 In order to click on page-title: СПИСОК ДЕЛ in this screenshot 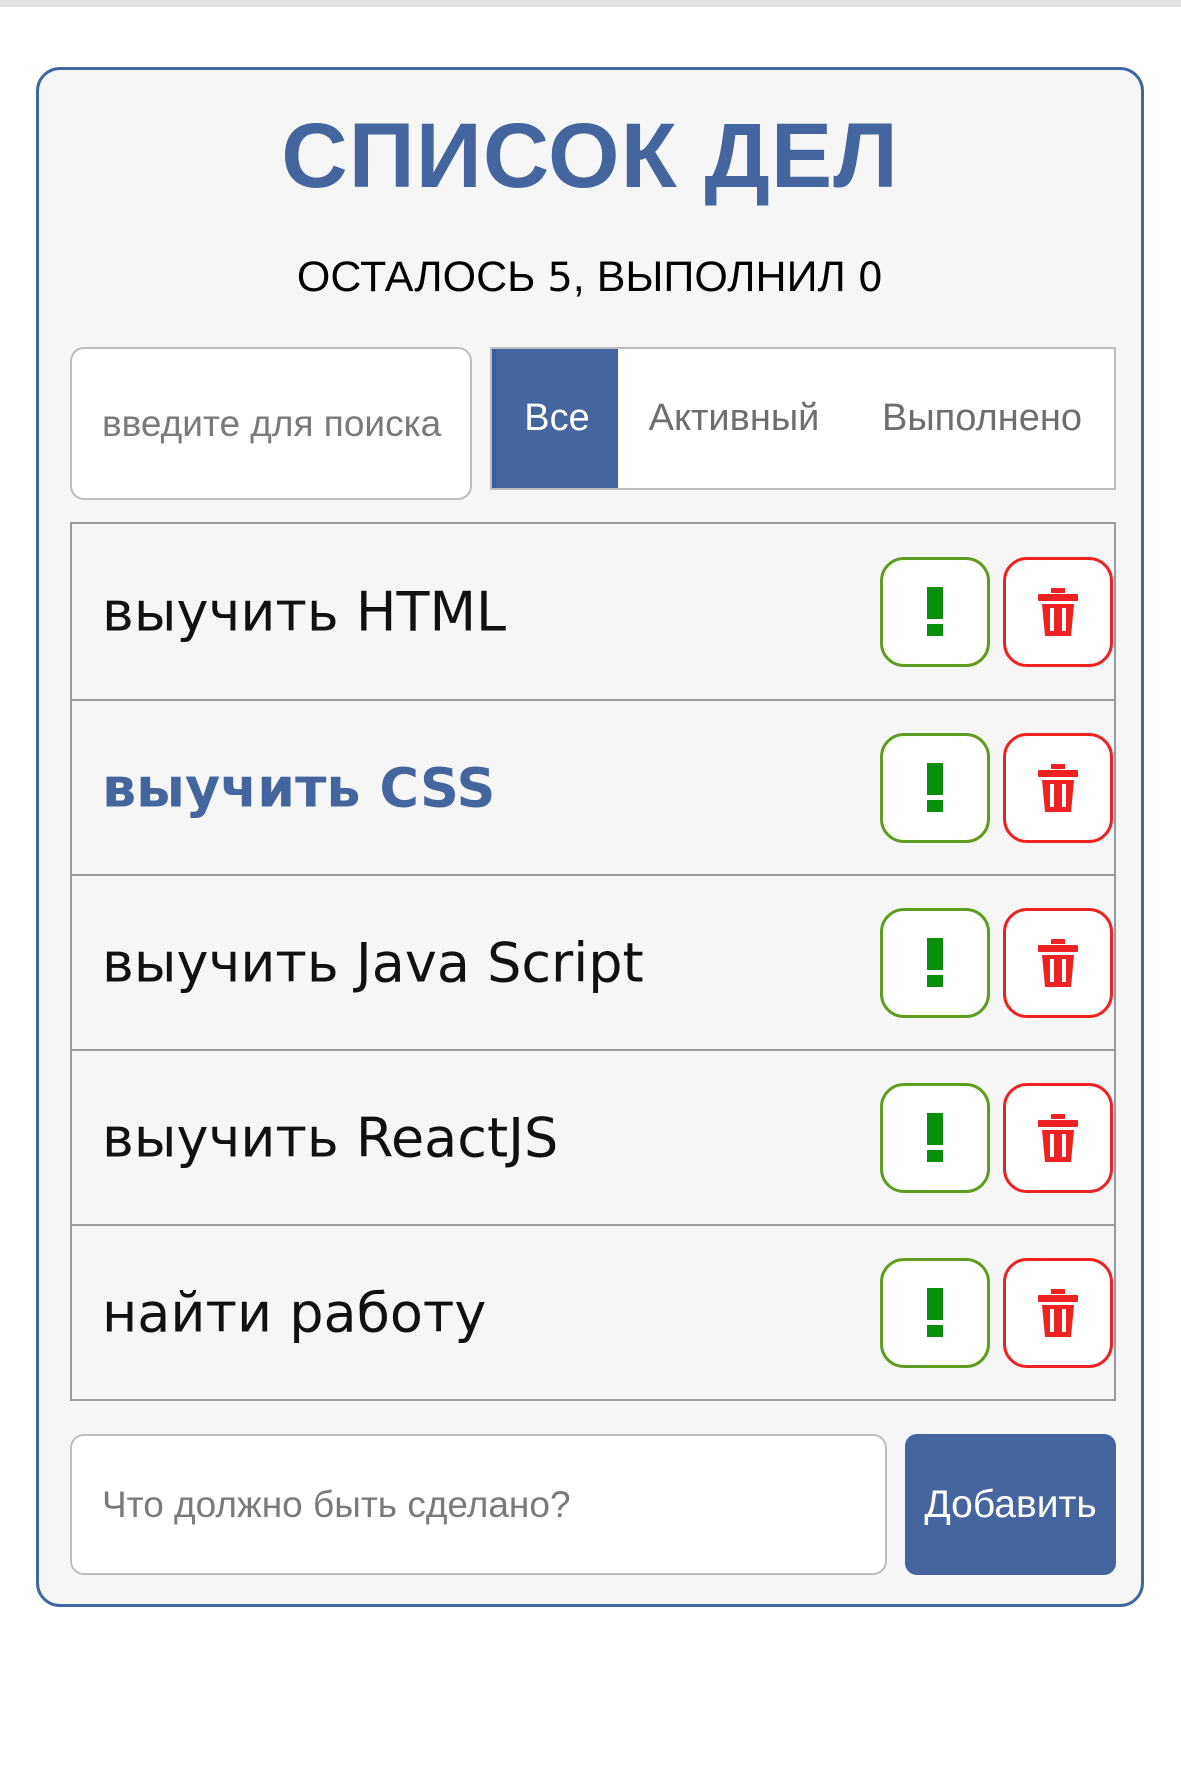, I will do `click(590, 156)`.